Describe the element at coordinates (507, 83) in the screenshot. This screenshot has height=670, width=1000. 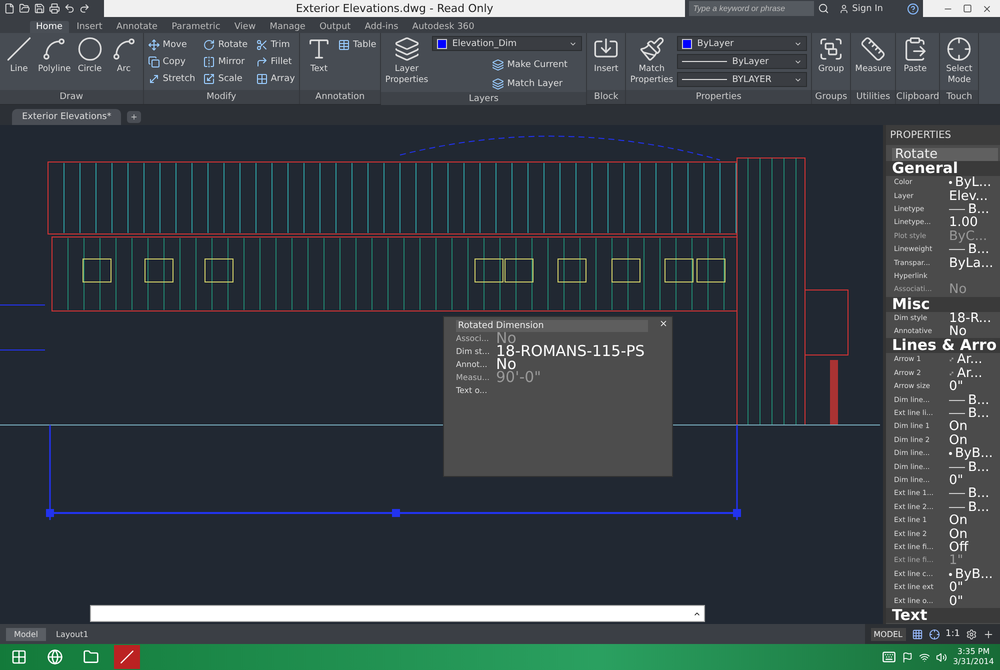
I see `ribbon-tool-button: Match Layer` at that location.